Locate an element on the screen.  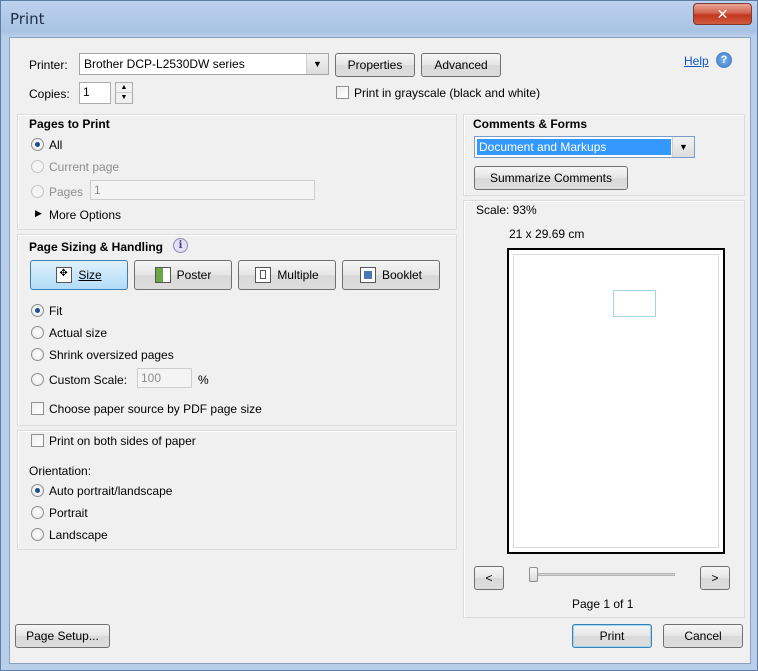
multiple-pages-icon is located at coordinates (263, 275).